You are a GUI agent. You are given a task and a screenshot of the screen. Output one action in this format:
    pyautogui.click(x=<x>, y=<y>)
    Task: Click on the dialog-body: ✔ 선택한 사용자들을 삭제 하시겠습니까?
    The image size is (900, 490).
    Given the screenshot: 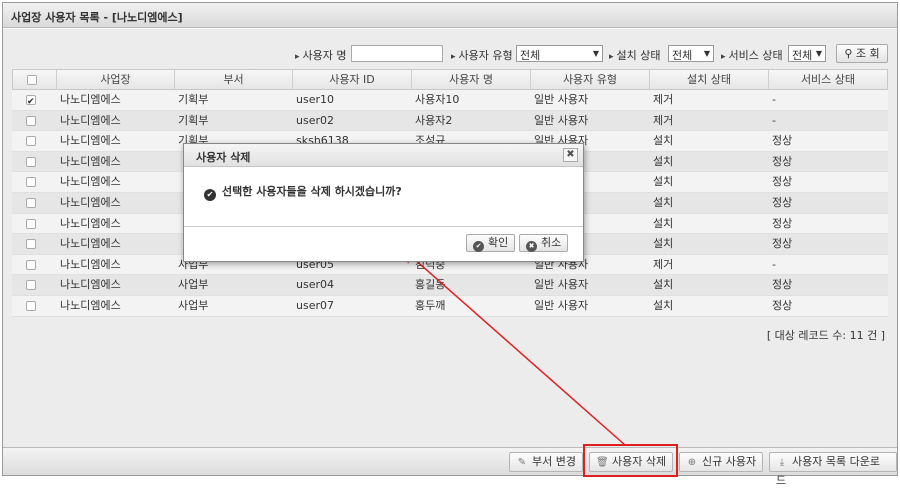 What is the action you would take?
    pyautogui.click(x=383, y=197)
    